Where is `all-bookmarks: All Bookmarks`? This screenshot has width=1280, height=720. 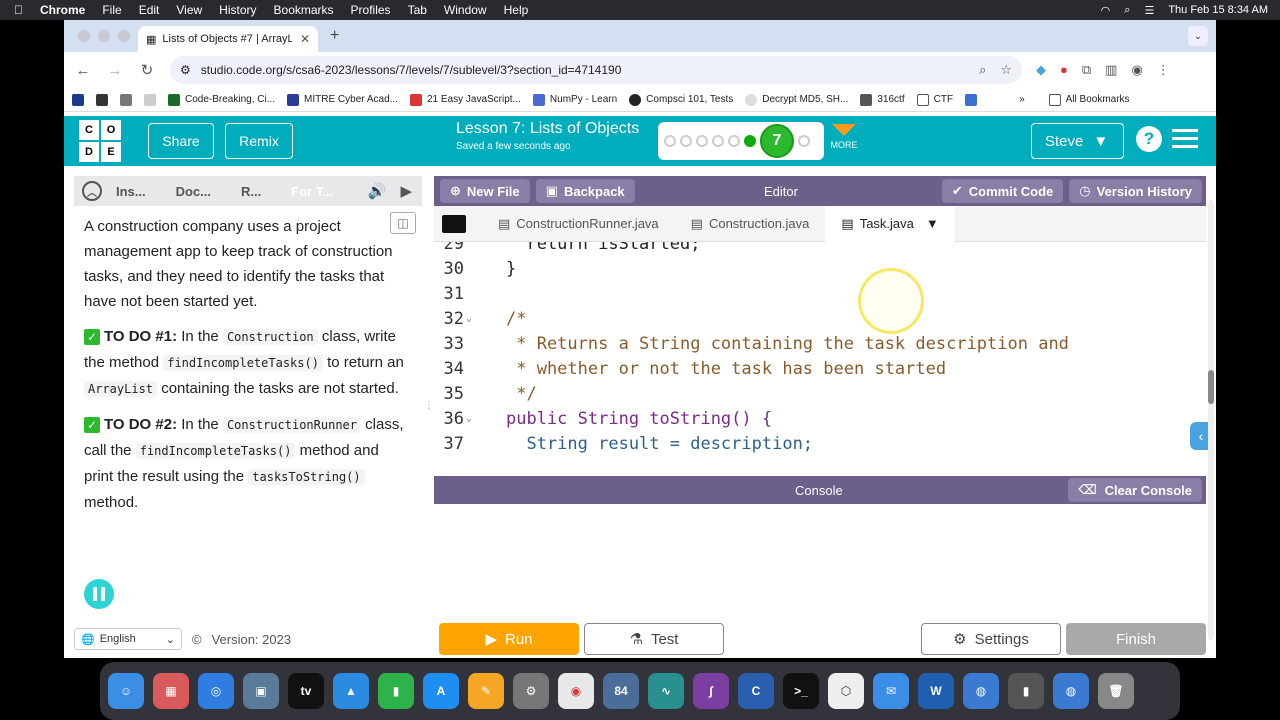 all-bookmarks: All Bookmarks is located at coordinates (1089, 99).